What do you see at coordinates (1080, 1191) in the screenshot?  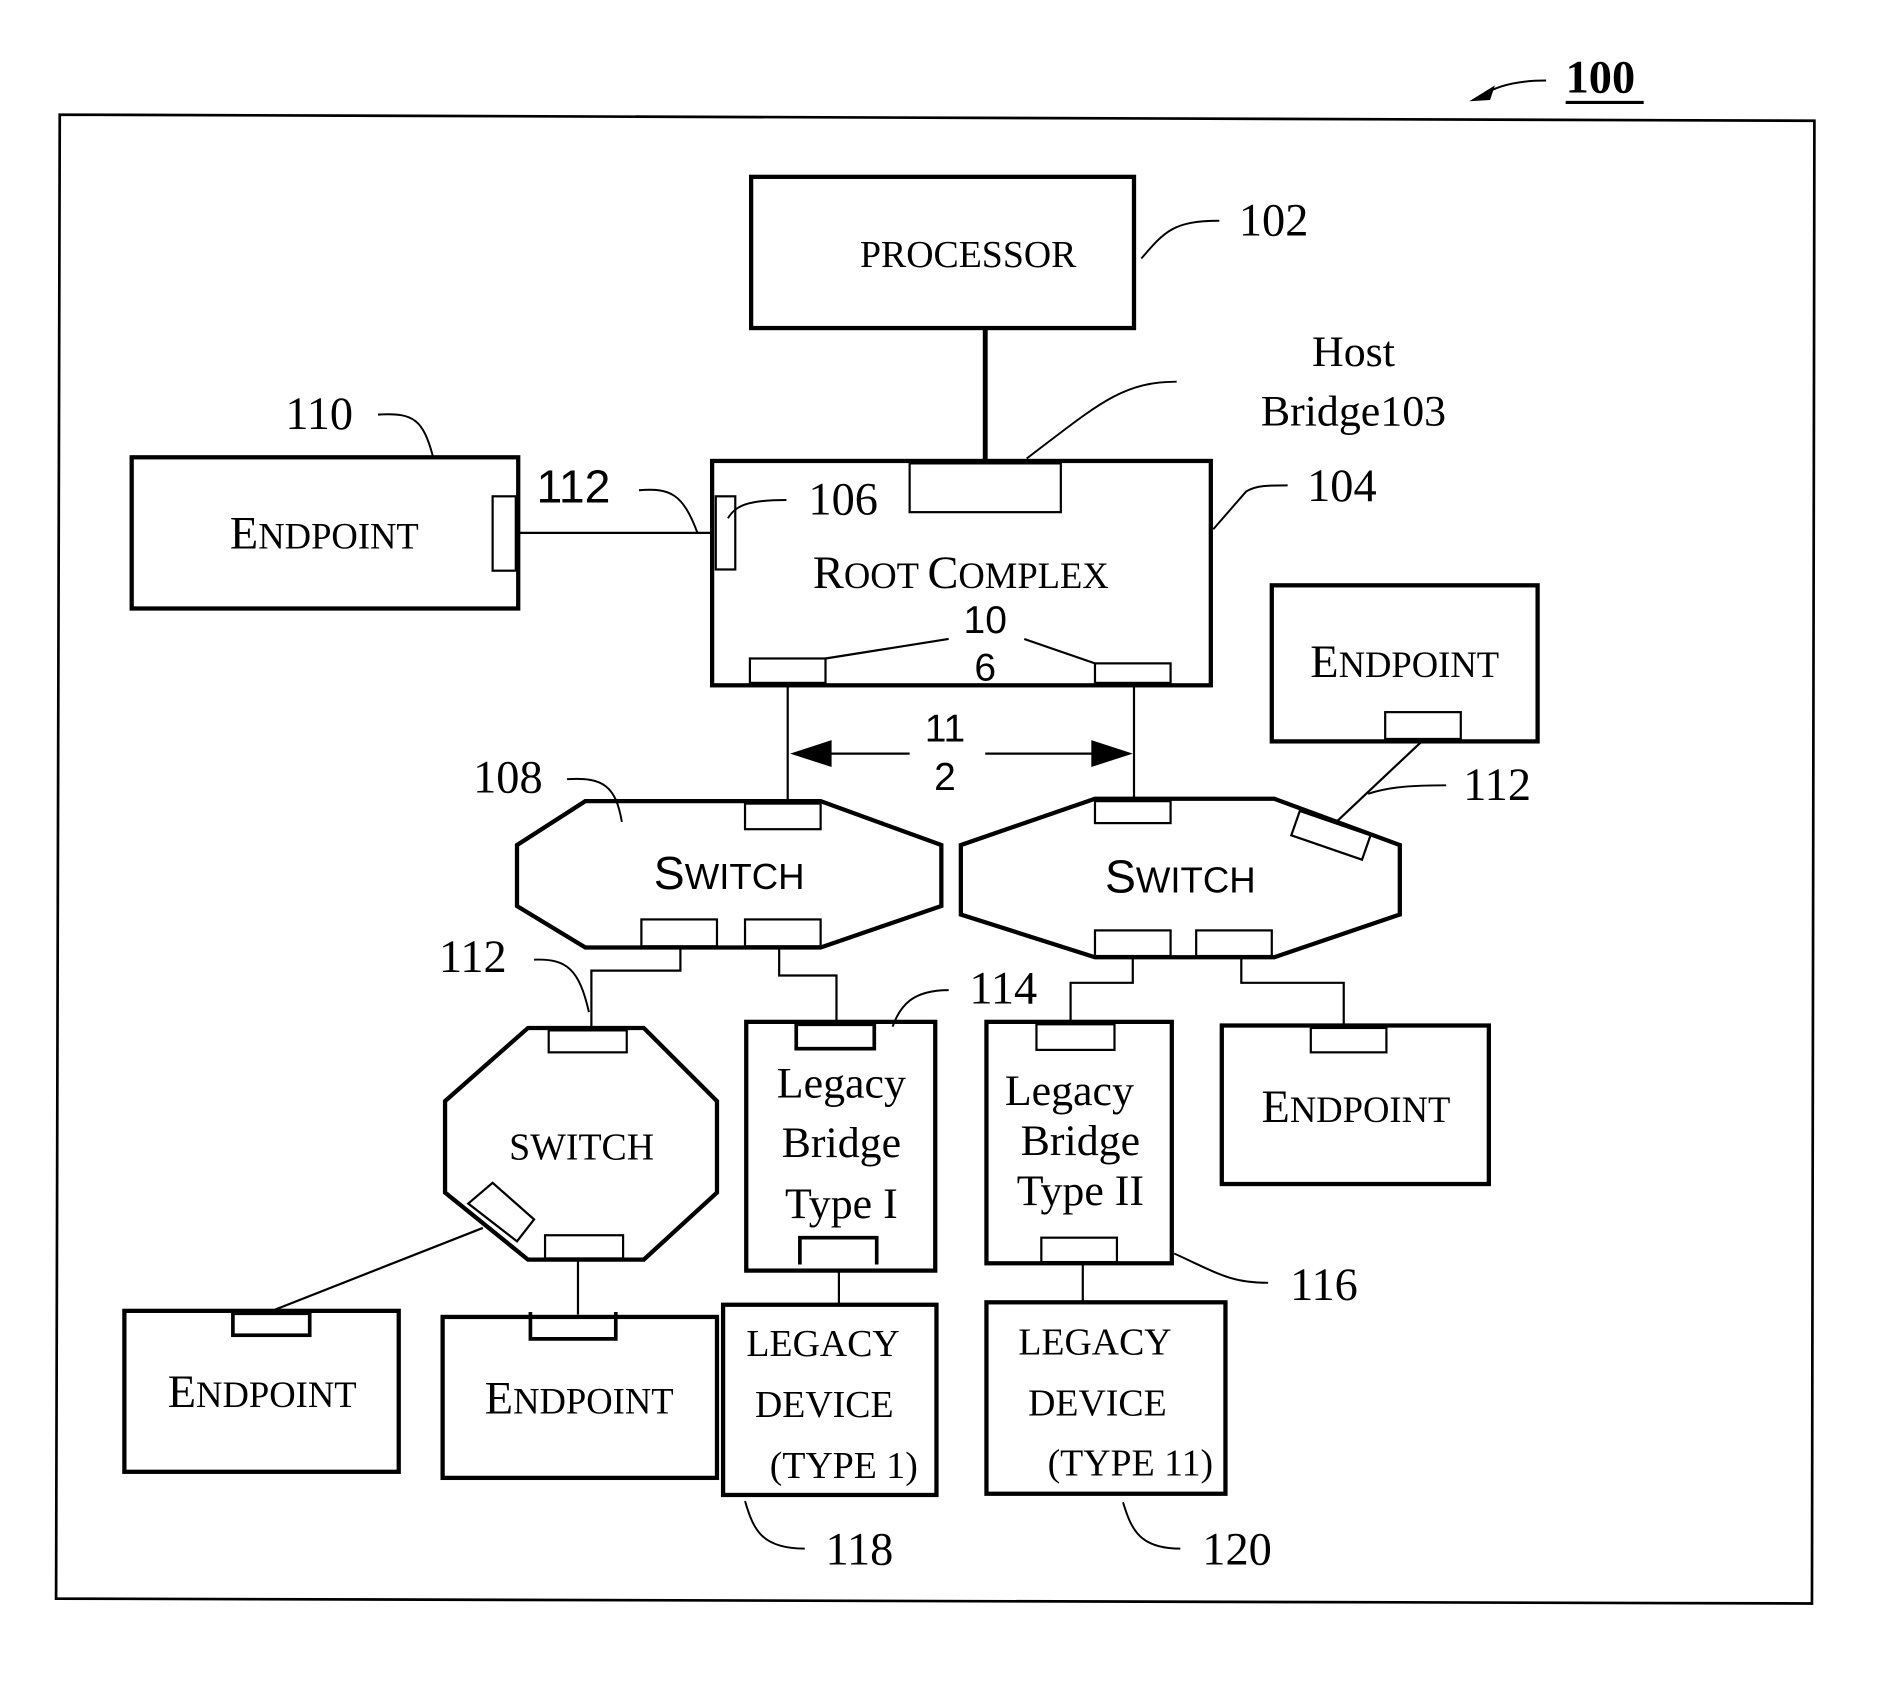 I see `legacy-bridge-2-line3: Type II` at bounding box center [1080, 1191].